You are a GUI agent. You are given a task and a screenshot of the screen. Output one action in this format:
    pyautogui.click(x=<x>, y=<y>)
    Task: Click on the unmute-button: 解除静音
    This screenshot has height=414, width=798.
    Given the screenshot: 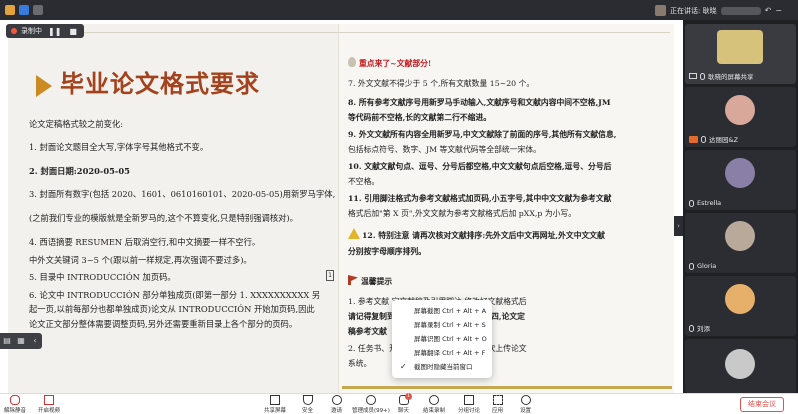 What is the action you would take?
    pyautogui.click(x=15, y=404)
    